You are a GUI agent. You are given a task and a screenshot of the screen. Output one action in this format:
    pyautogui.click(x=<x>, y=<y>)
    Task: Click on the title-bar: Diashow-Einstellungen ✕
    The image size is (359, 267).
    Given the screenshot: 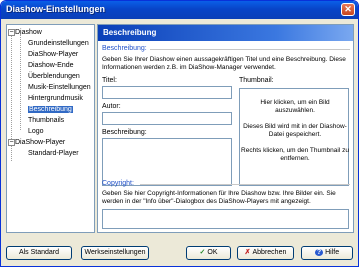 What is the action you would take?
    pyautogui.click(x=179, y=10)
    